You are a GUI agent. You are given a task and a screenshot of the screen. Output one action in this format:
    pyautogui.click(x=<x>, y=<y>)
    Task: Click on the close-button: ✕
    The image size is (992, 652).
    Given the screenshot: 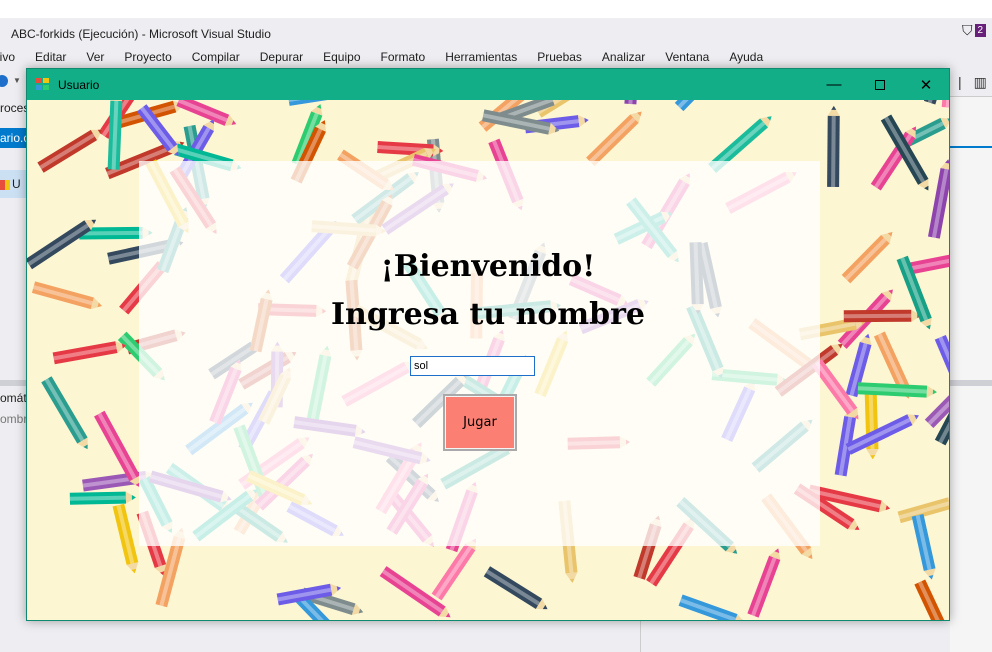 What is the action you would take?
    pyautogui.click(x=926, y=84)
    